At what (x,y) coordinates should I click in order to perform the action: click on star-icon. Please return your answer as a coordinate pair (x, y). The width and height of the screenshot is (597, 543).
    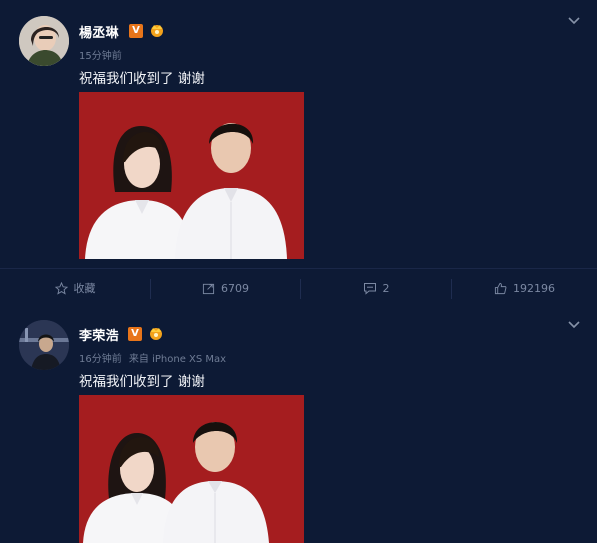
    Looking at the image, I should click on (61, 288).